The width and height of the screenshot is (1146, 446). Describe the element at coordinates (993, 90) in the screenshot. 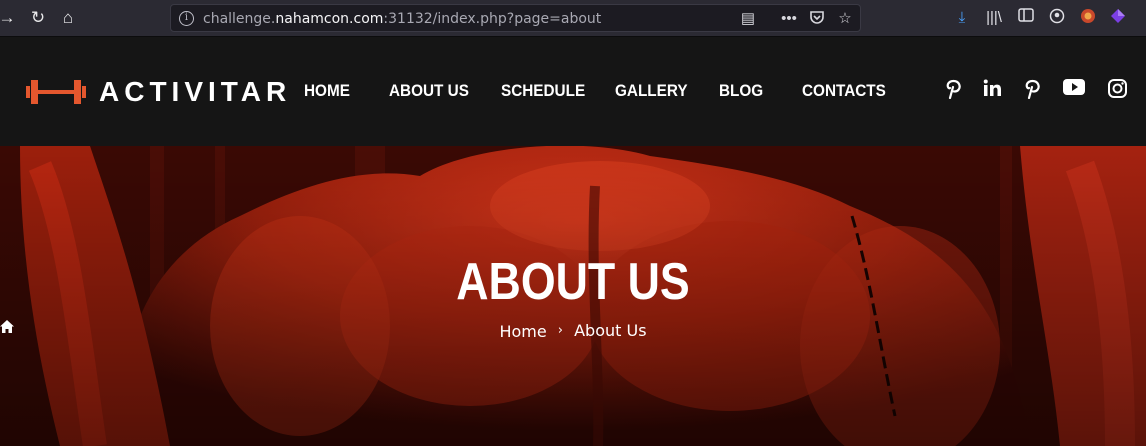

I see `linkedin-icon` at that location.